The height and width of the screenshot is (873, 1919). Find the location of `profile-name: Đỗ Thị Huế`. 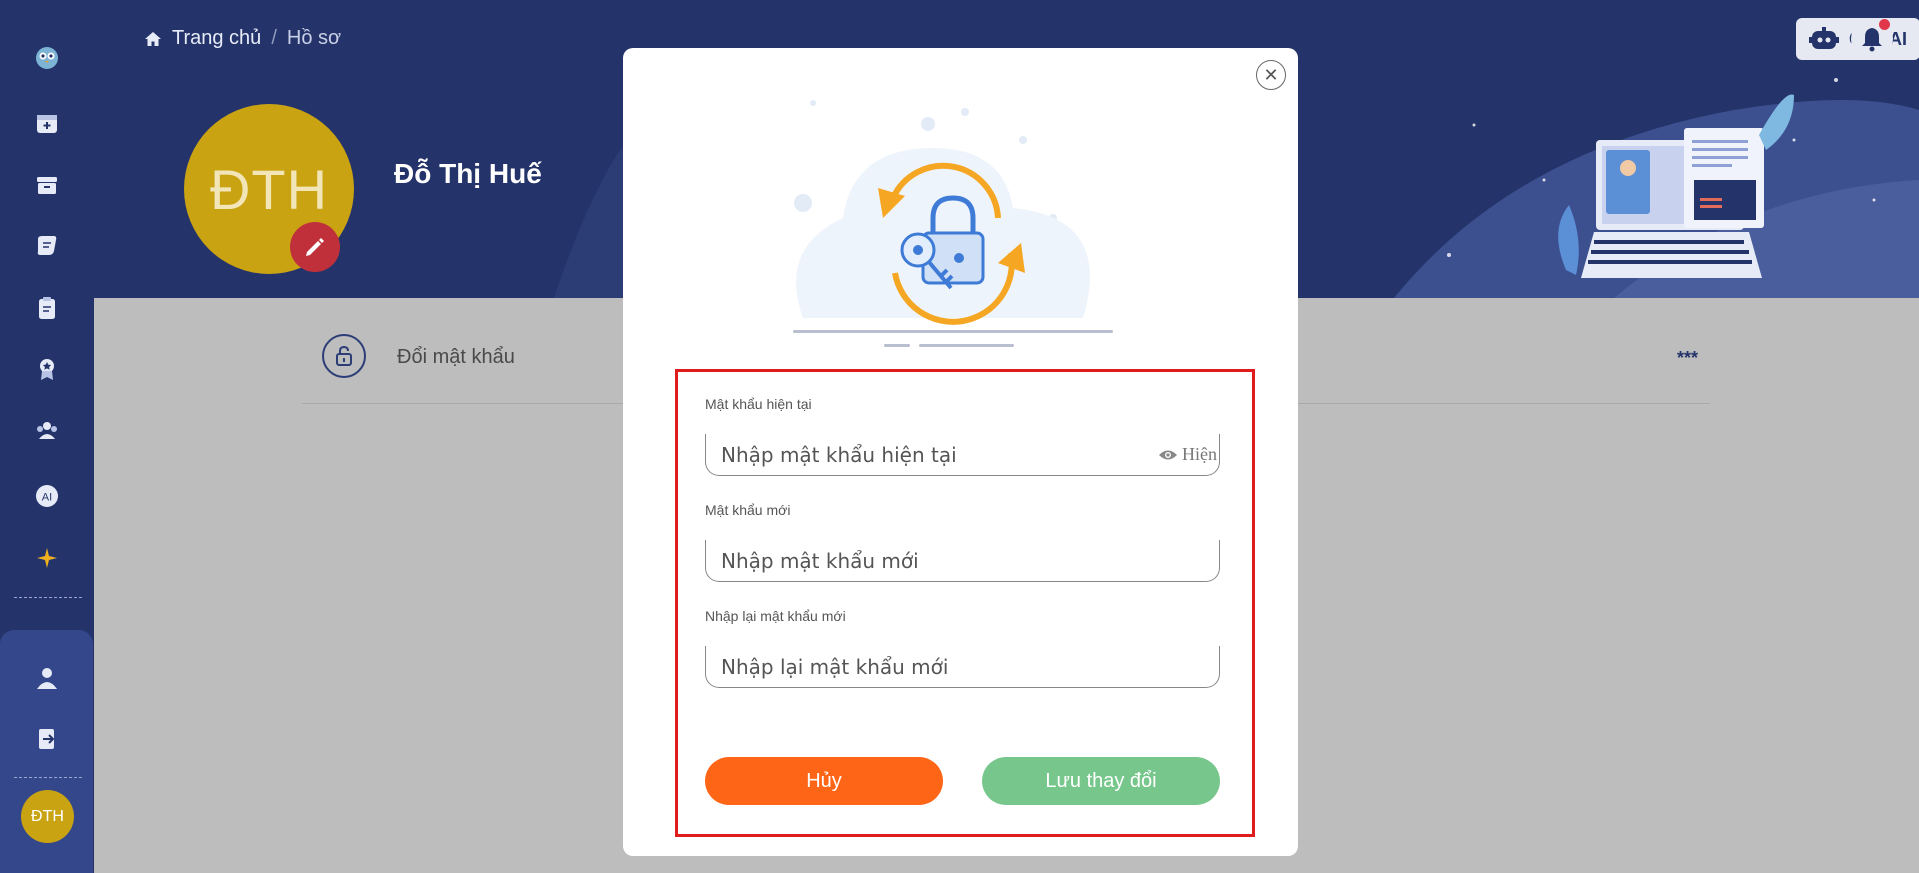

profile-name: Đỗ Thị Huế is located at coordinates (468, 173).